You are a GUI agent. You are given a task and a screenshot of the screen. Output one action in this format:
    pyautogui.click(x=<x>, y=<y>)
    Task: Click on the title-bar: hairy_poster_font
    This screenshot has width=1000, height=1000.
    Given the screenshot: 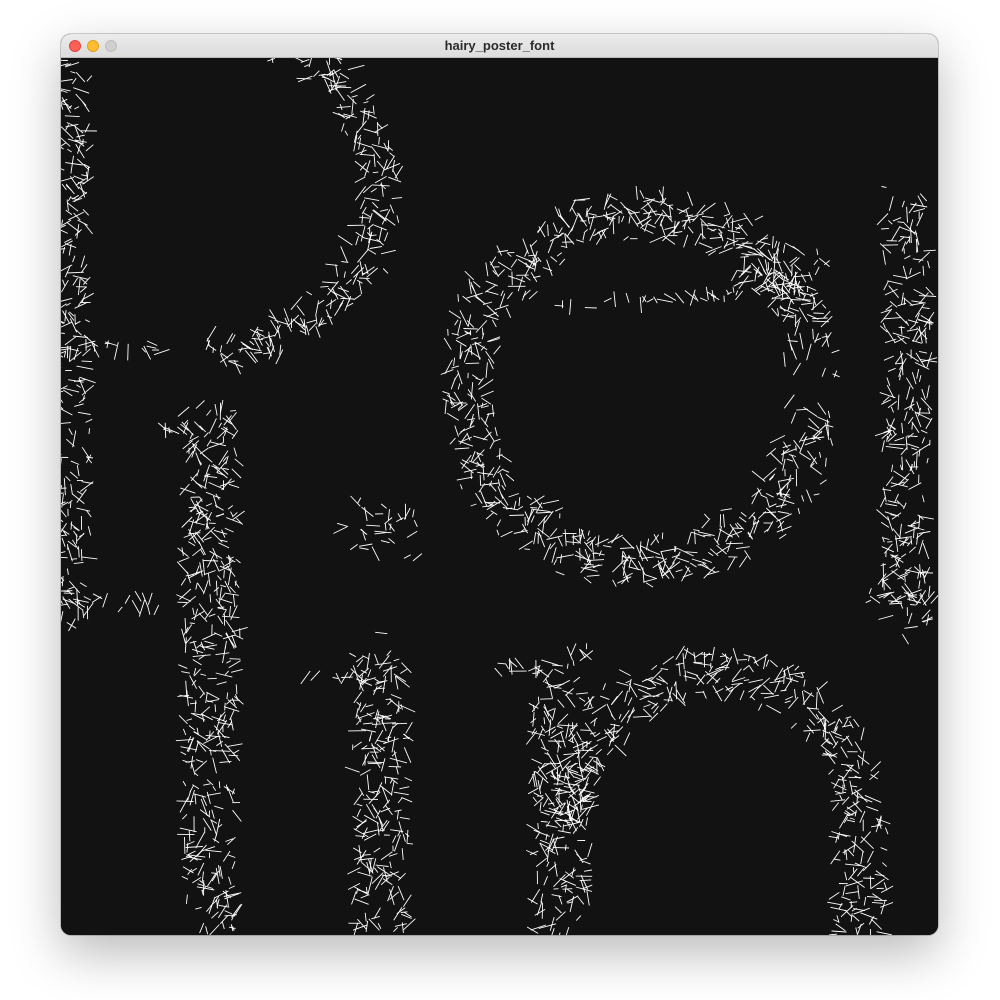 What is the action you would take?
    pyautogui.click(x=499, y=46)
    